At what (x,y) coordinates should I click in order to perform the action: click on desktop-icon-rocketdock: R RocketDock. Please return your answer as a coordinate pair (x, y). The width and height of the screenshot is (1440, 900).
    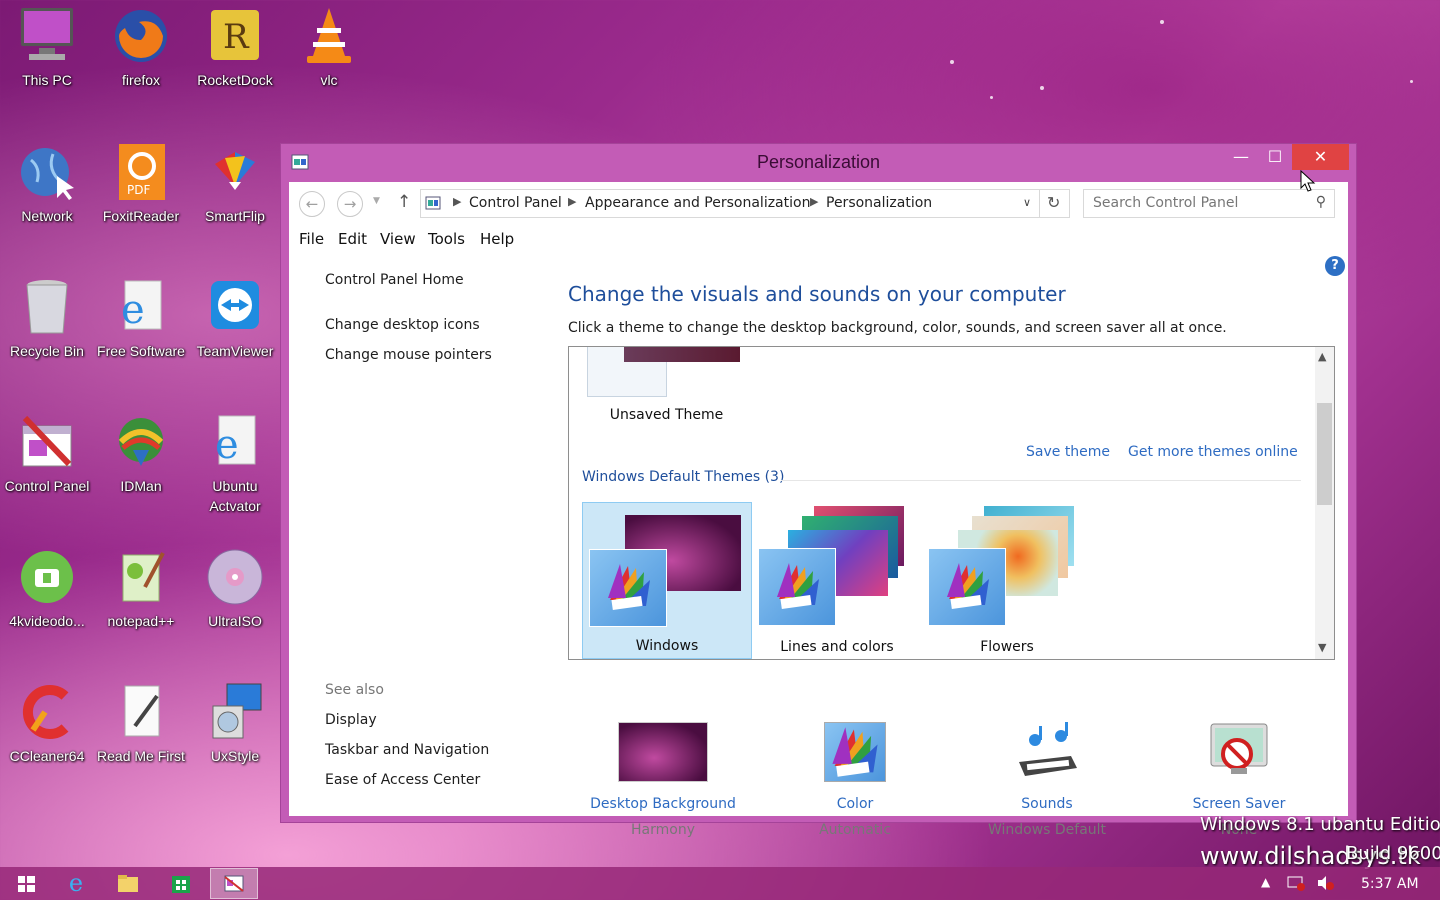
    Looking at the image, I should click on (235, 48).